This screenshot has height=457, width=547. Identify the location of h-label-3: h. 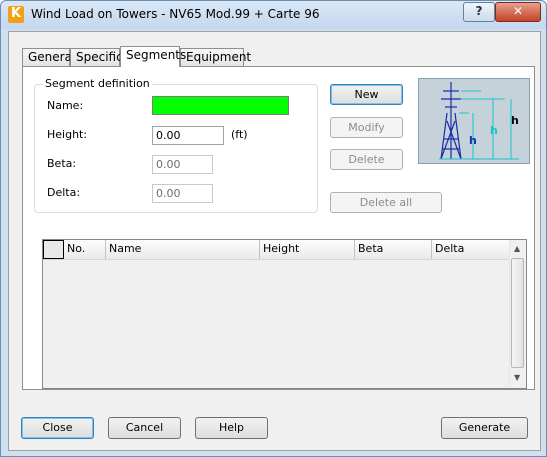
(515, 120).